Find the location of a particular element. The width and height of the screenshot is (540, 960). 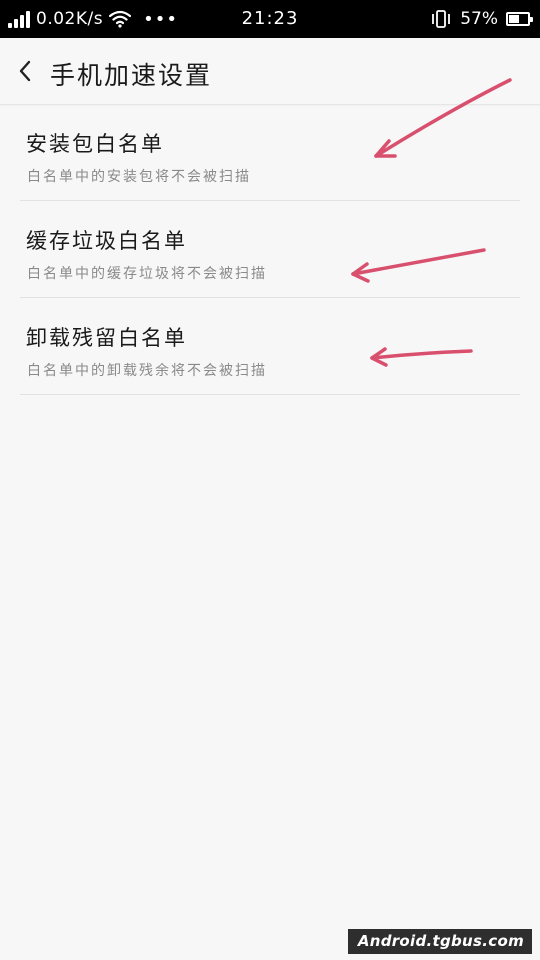

battery-level-fill is located at coordinates (514, 19).